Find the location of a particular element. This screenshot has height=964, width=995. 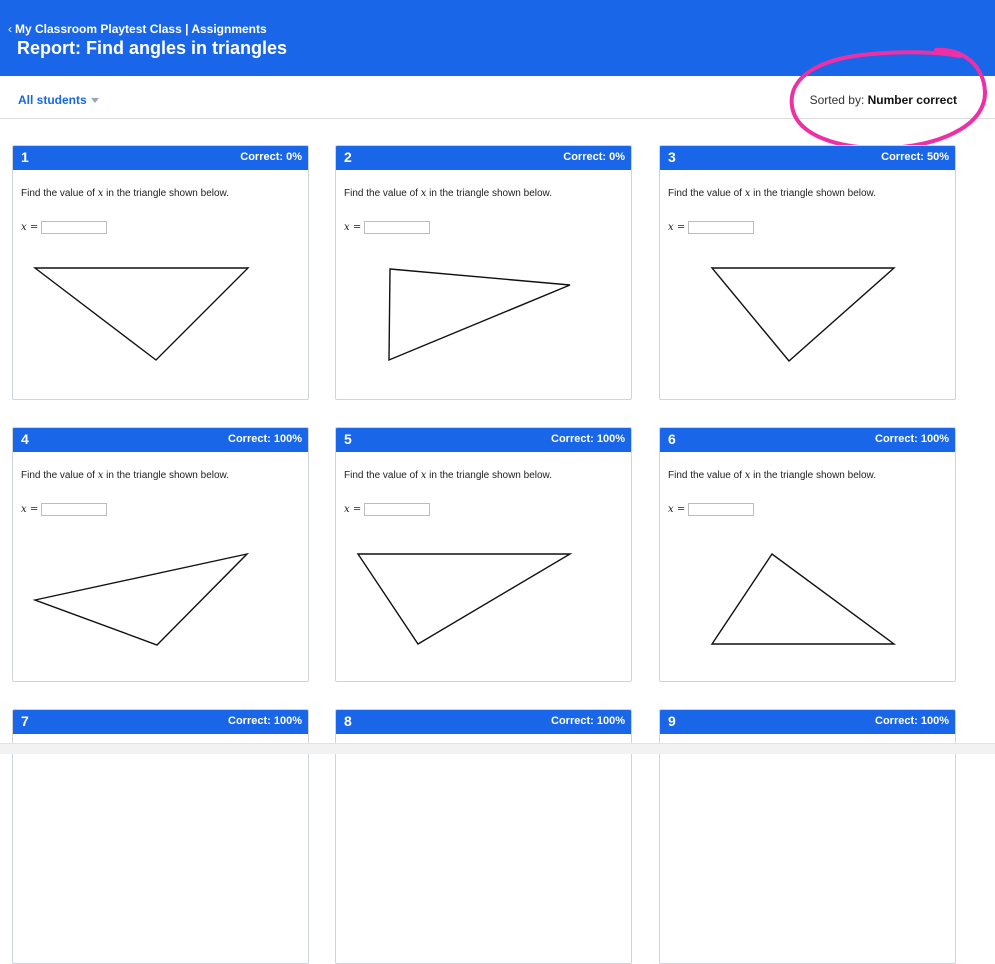

filter-bar: All students Sorted by: Number correct is located at coordinates (497, 97).